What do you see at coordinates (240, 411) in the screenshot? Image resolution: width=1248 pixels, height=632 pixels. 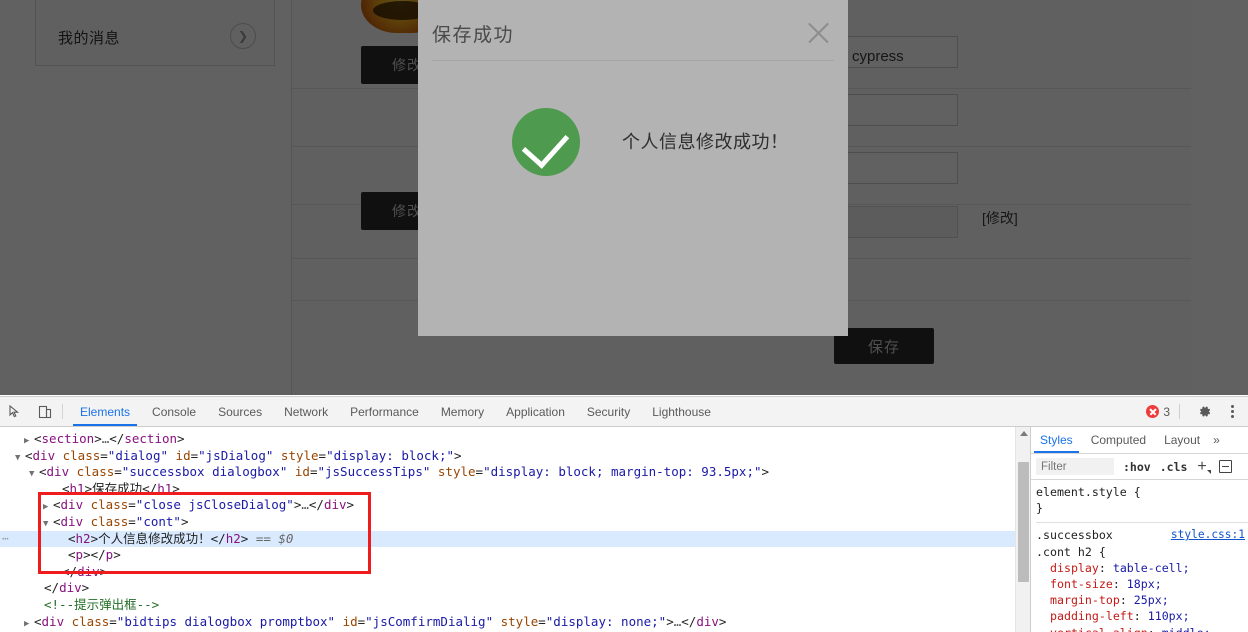 I see `devtools-tab-sources: Sources` at bounding box center [240, 411].